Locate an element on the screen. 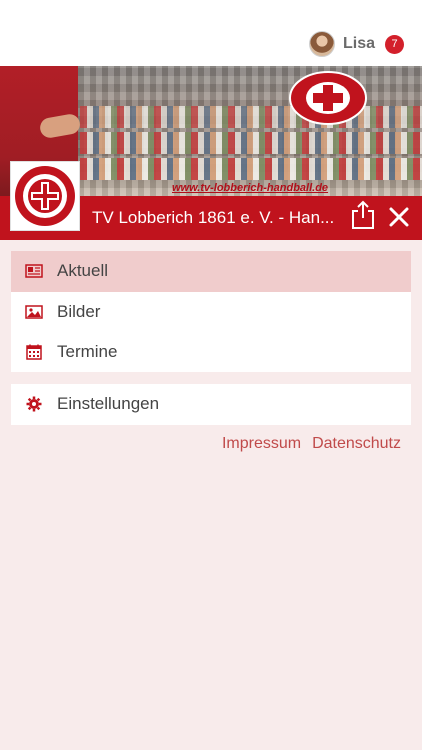  newspaper-icon is located at coordinates (34, 271).